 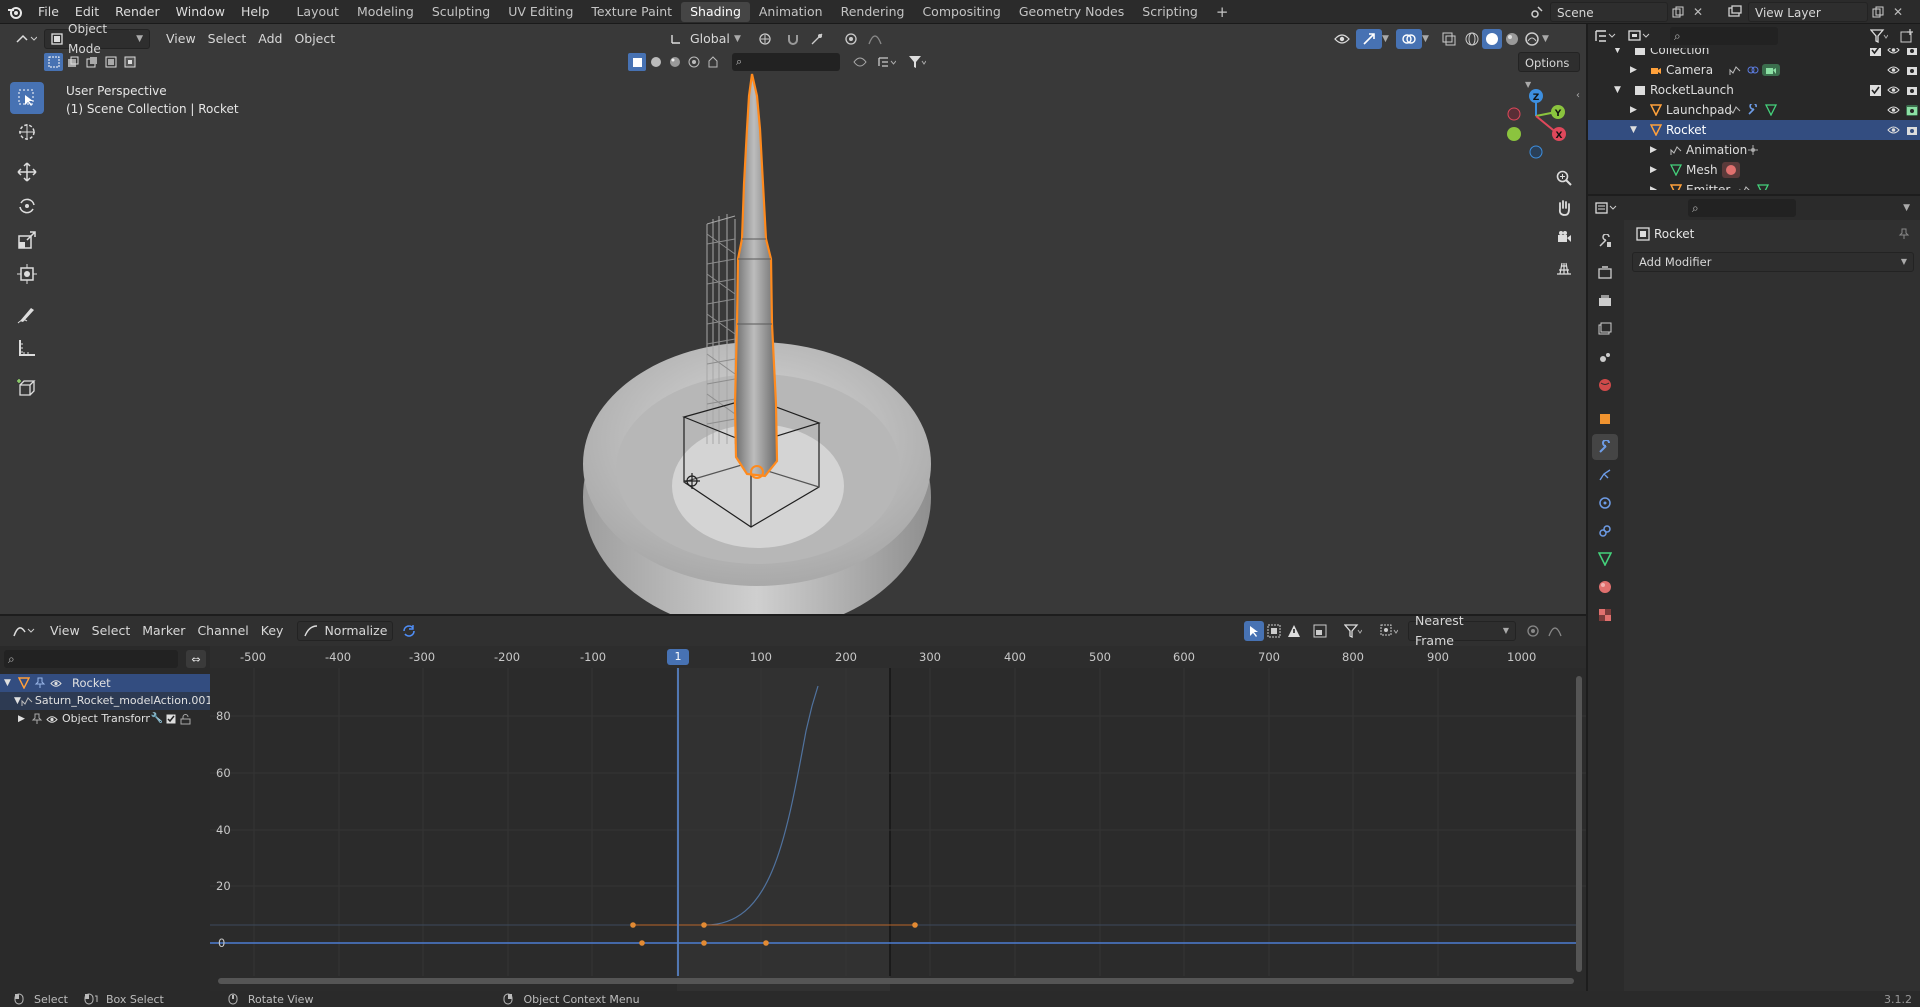 What do you see at coordinates (91, 659) in the screenshot?
I see `channel-search-field: ⌕` at bounding box center [91, 659].